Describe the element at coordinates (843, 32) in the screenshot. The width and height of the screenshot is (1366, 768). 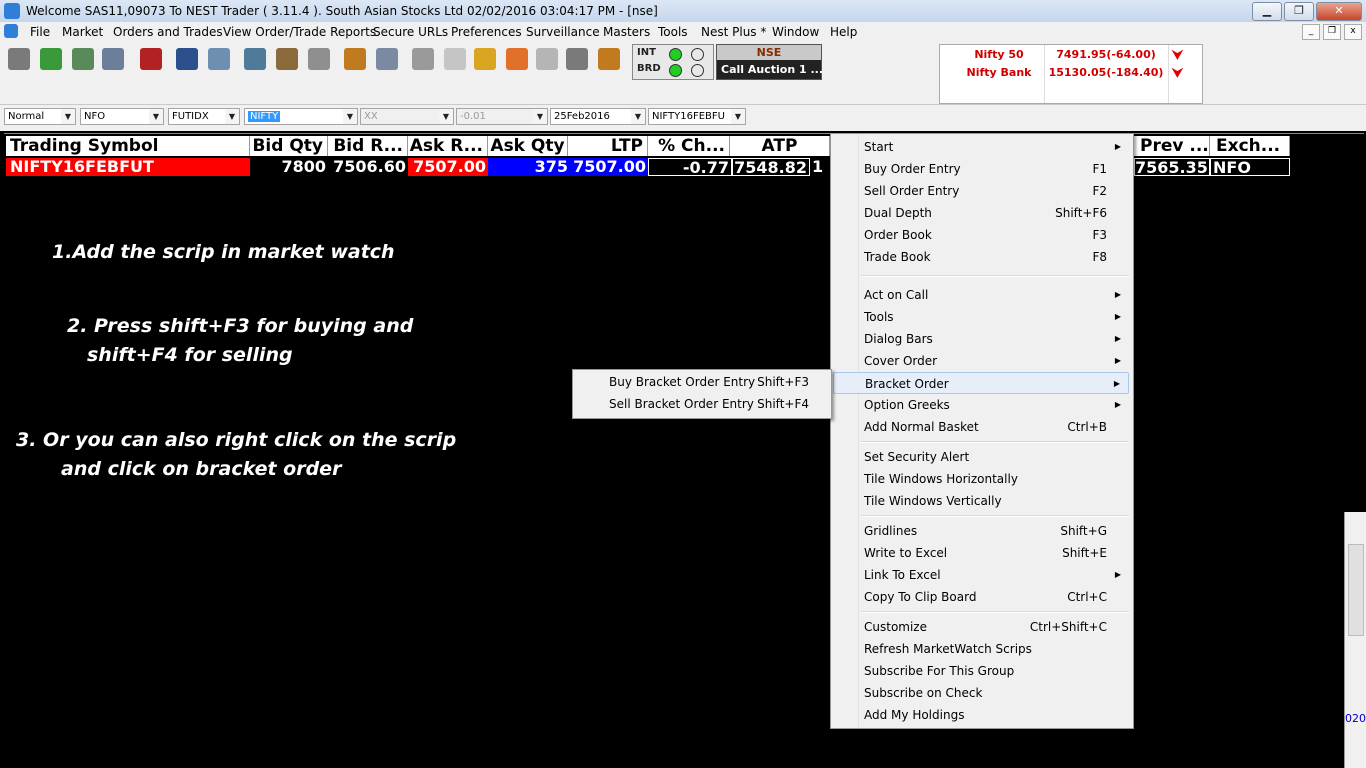
I see `menu-help: Help` at that location.